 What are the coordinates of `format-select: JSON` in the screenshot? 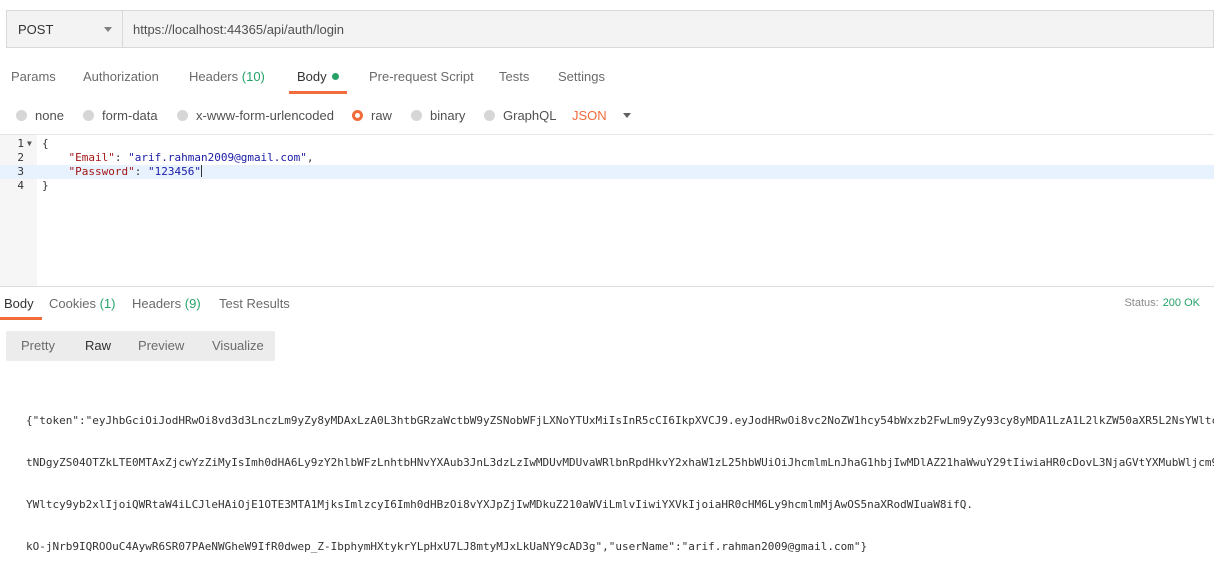 It's located at (601, 115).